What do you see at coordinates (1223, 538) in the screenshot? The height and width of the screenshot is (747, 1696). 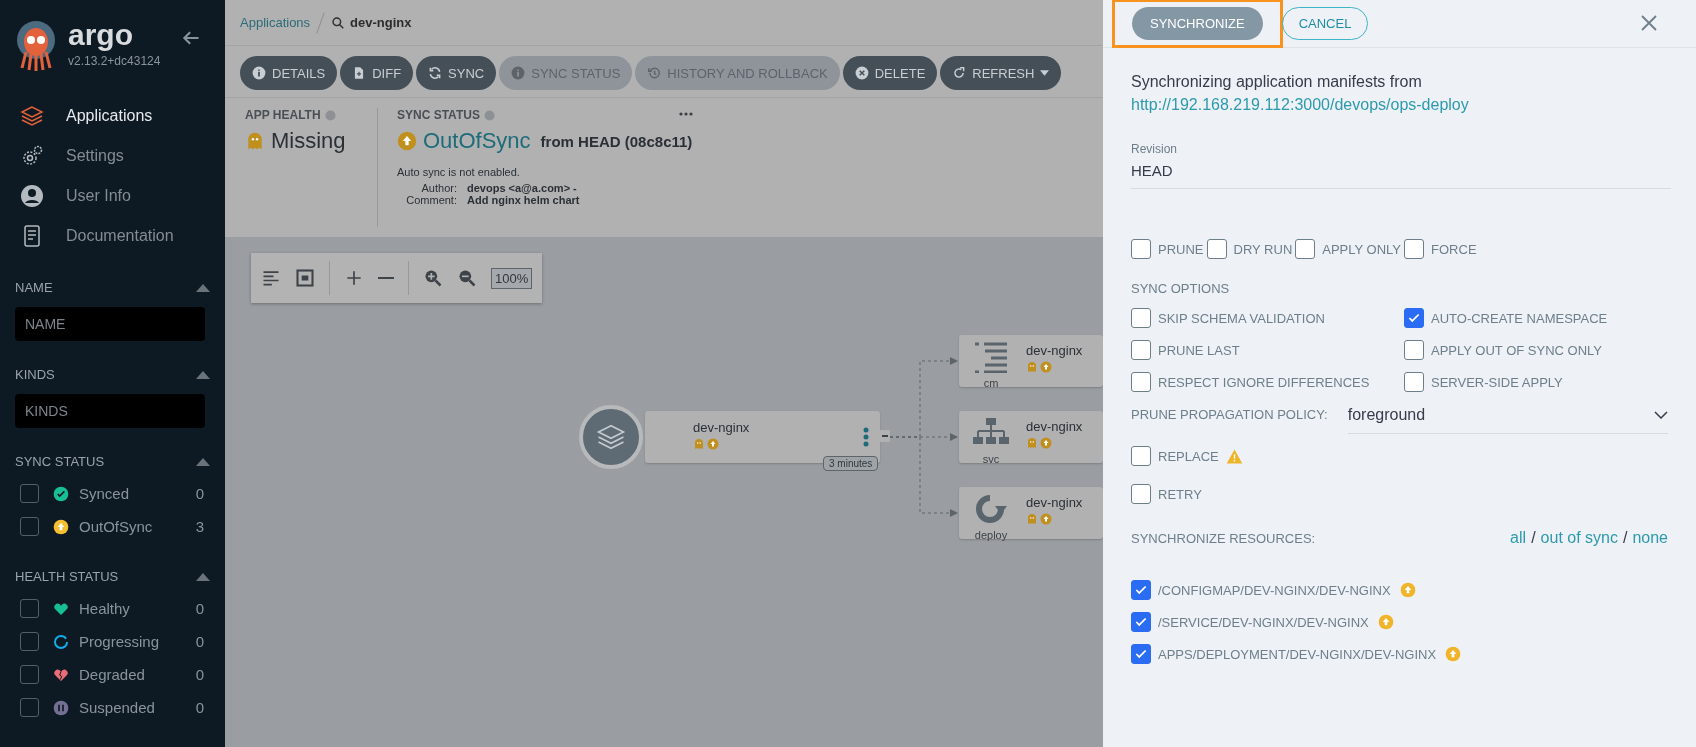 I see `section-title: SYNCHRONIZE RESOURCES:` at bounding box center [1223, 538].